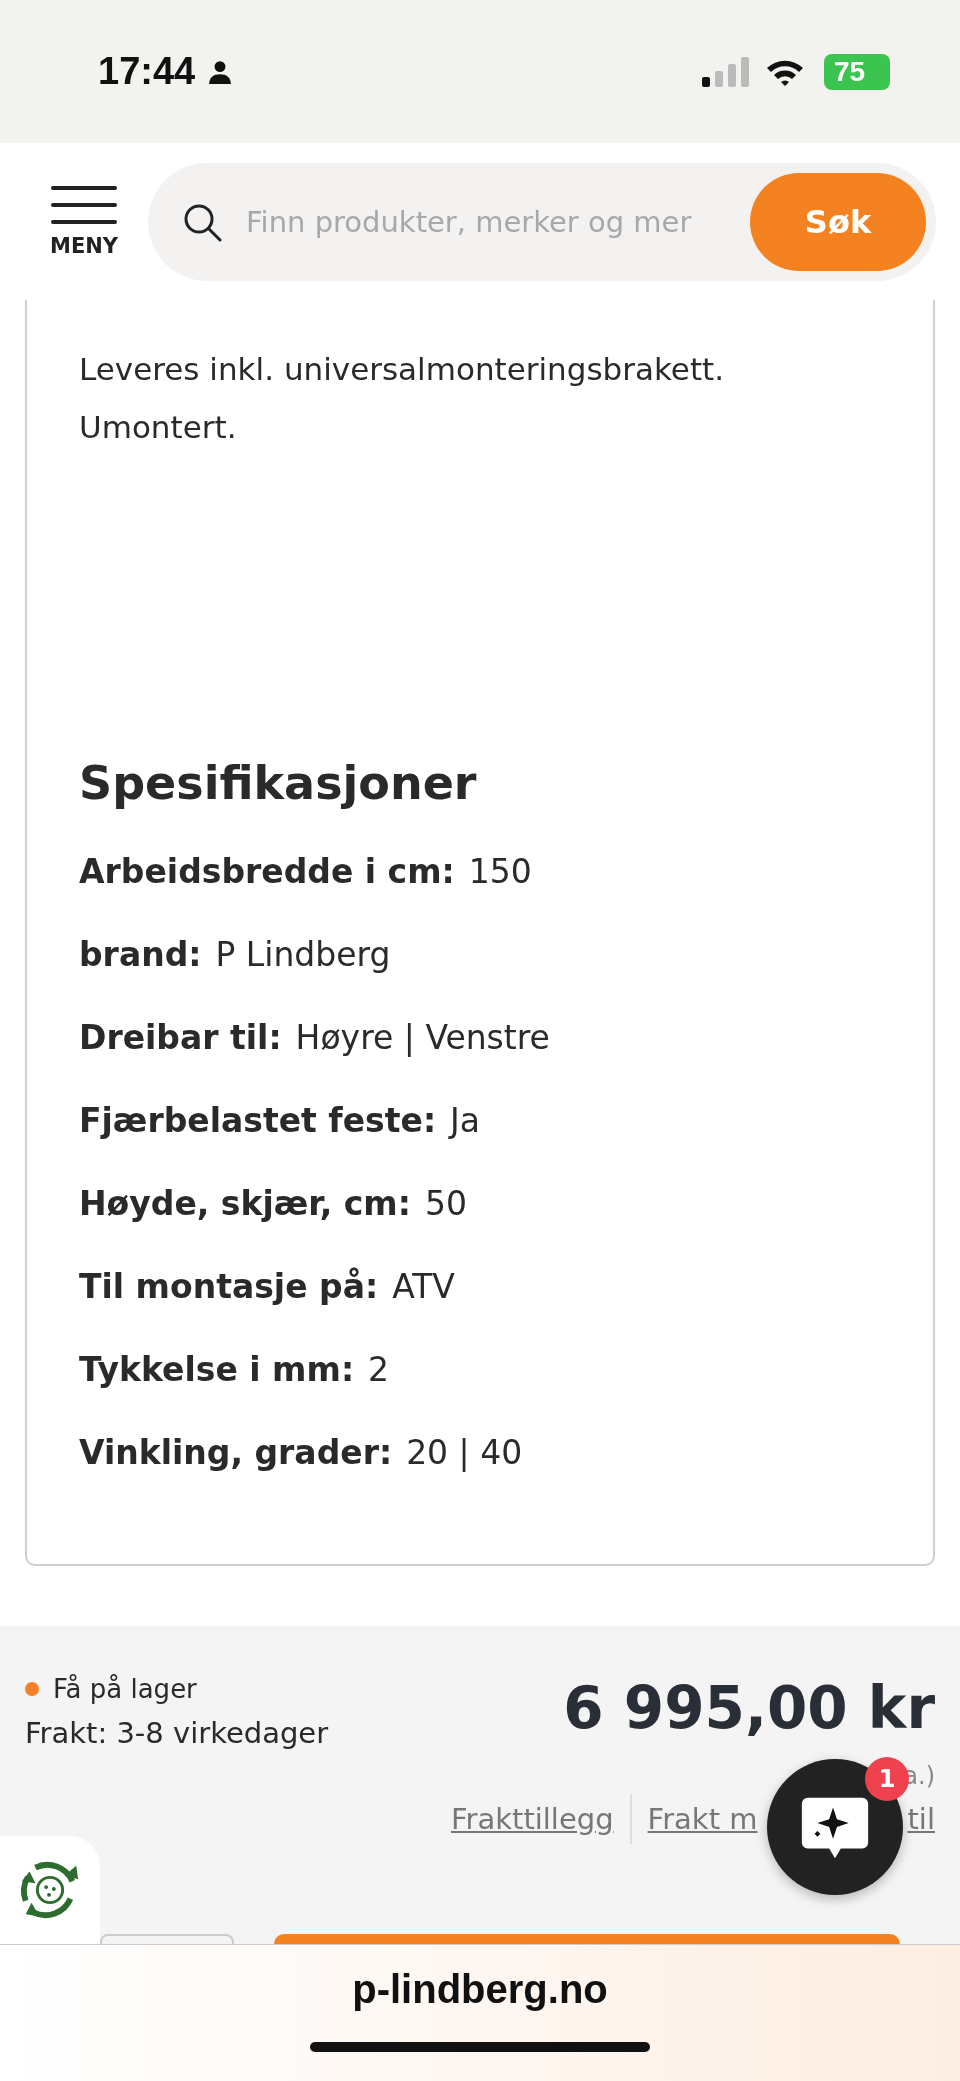  What do you see at coordinates (702, 1819) in the screenshot?
I see `shipping-link: Frakt m` at bounding box center [702, 1819].